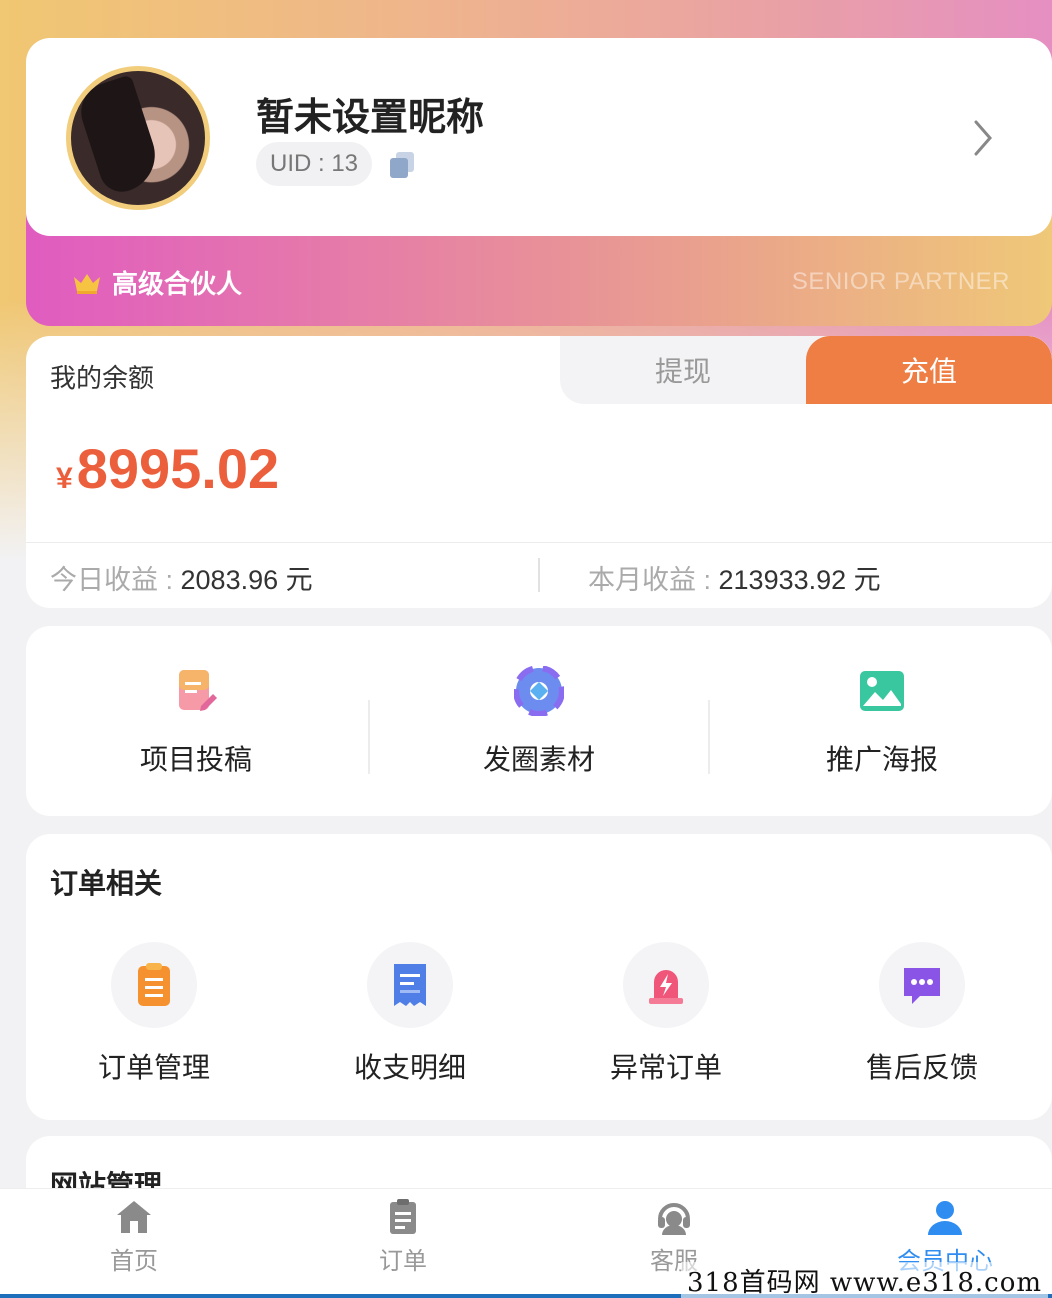  What do you see at coordinates (653, 580) in the screenshot?
I see `month-earnings-label: 本月收益 :` at bounding box center [653, 580].